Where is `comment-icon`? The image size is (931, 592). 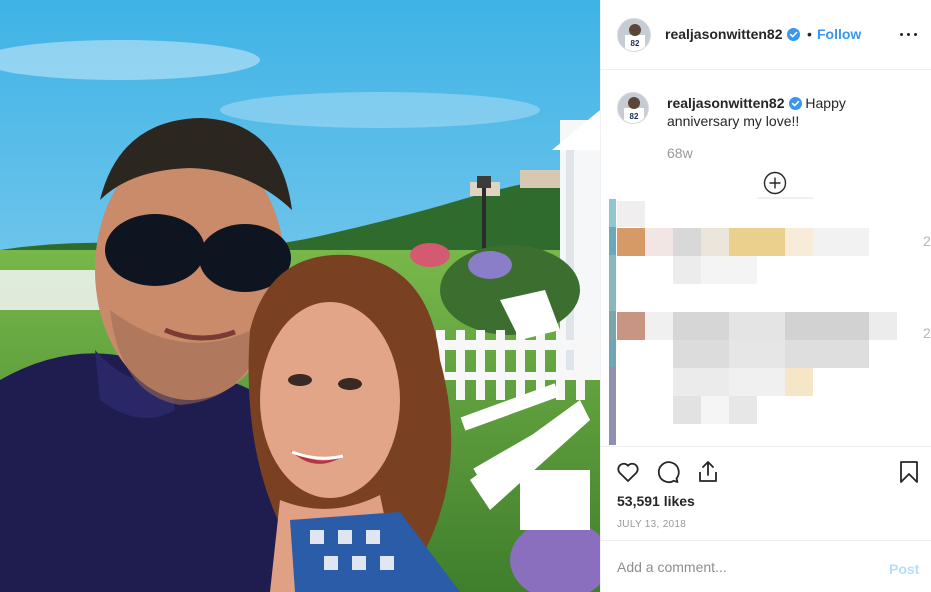 comment-icon is located at coordinates (668, 472).